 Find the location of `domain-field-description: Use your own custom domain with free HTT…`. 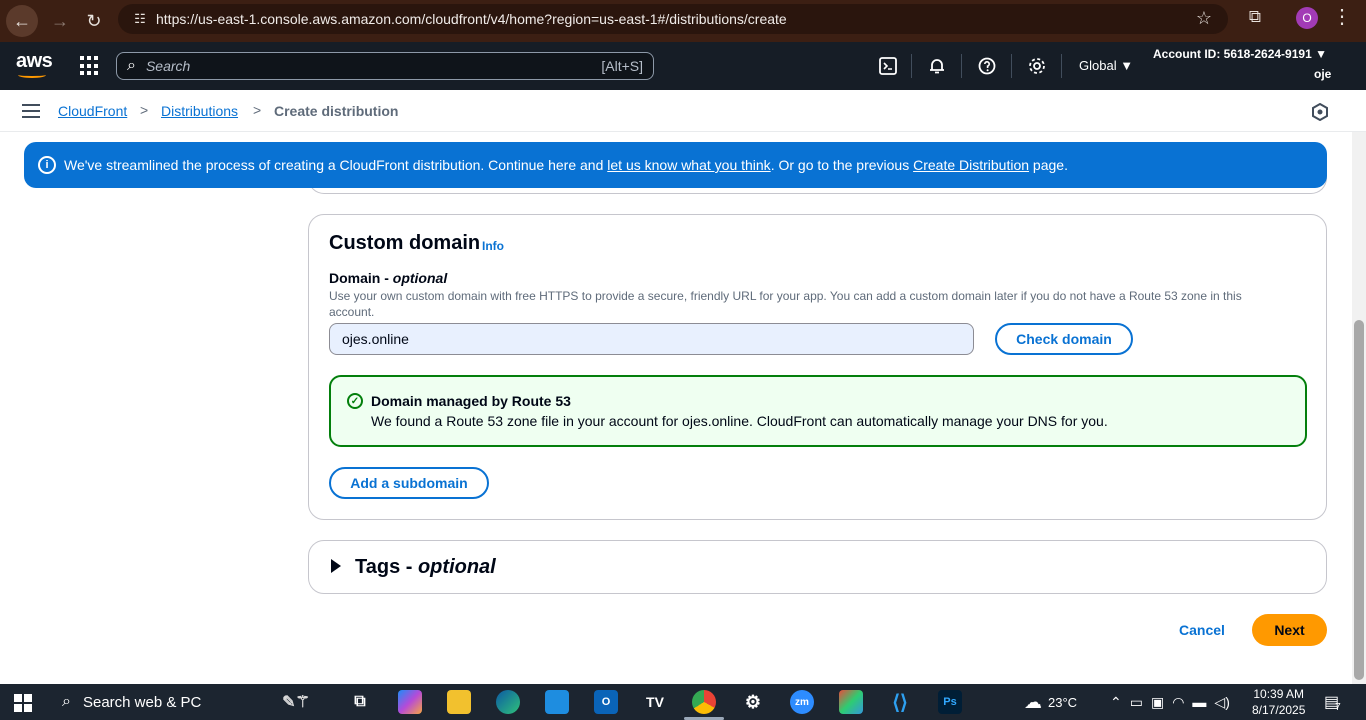

domain-field-description: Use your own custom domain with free HTT… is located at coordinates (785, 304).